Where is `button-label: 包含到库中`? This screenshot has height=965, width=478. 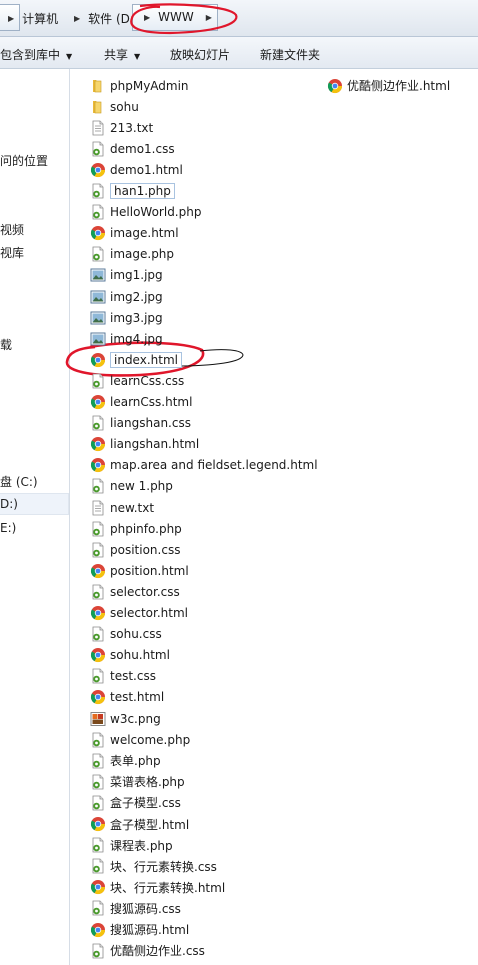
button-label: 包含到库中 is located at coordinates (30, 55).